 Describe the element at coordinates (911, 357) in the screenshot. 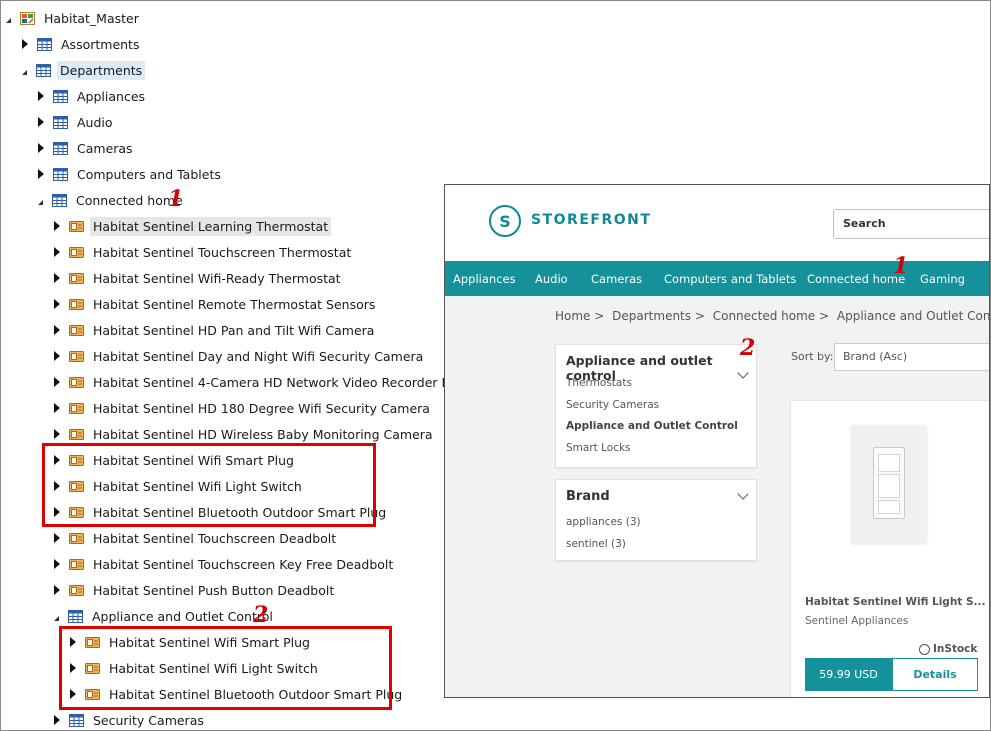

I see `sort-select: Brand (Asc)` at that location.